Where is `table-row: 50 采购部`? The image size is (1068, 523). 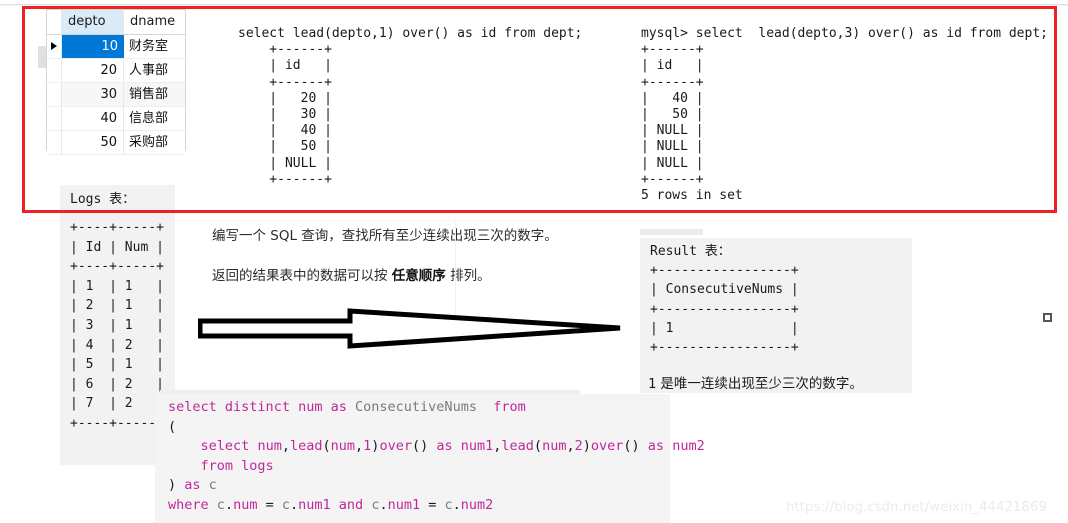
table-row: 50 采购部 is located at coordinates (116, 143).